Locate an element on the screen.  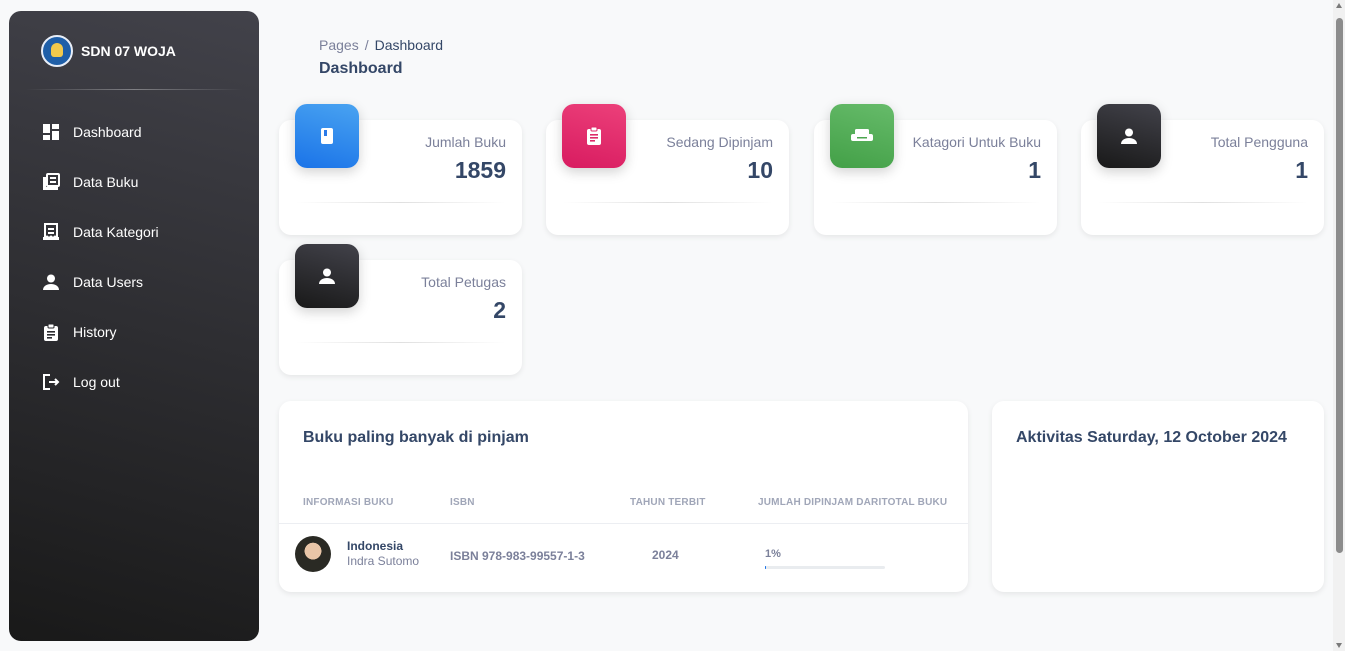
activity-card: Aktivitas Saturday, 12 October 2024 is located at coordinates (1158, 496).